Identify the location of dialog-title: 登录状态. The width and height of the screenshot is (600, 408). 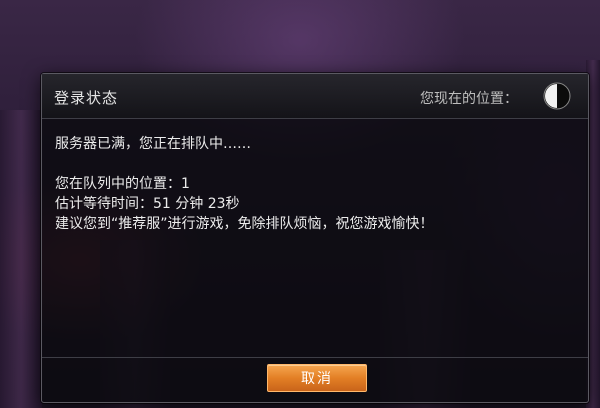
(86, 98).